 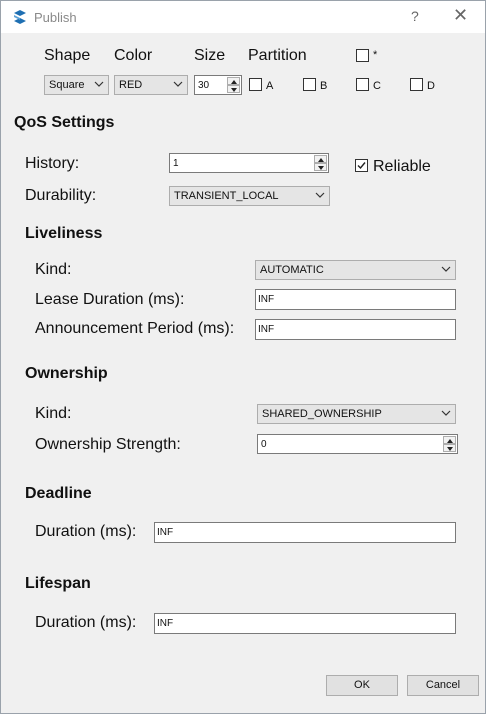 What do you see at coordinates (264, 444) in the screenshot?
I see `ownership-strength-value: 0` at bounding box center [264, 444].